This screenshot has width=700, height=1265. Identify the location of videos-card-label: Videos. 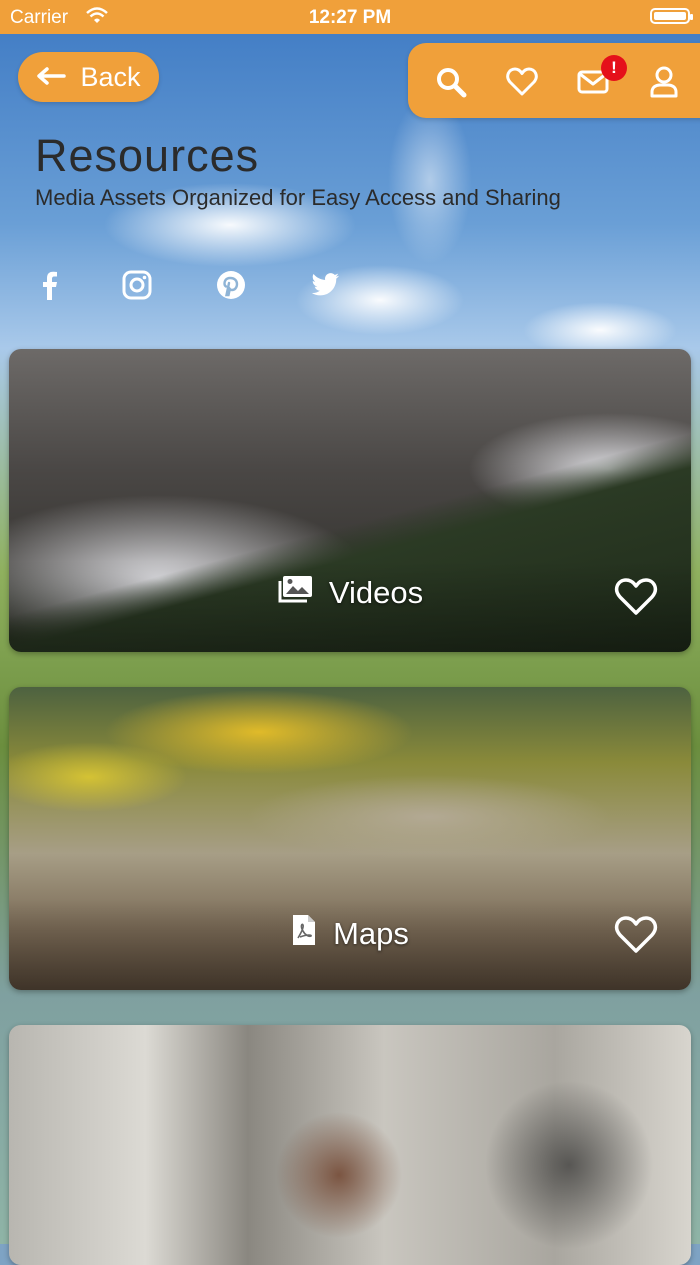
(350, 593).